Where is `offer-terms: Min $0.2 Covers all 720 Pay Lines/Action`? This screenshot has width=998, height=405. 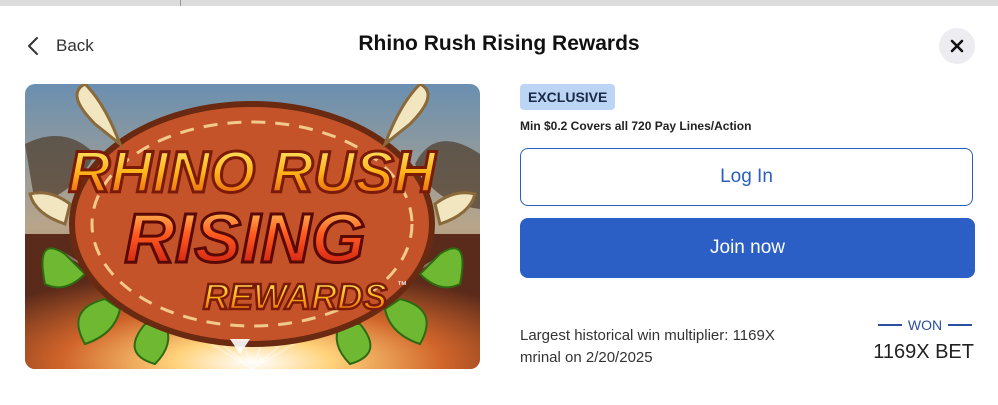 offer-terms: Min $0.2 Covers all 720 Pay Lines/Action is located at coordinates (636, 126).